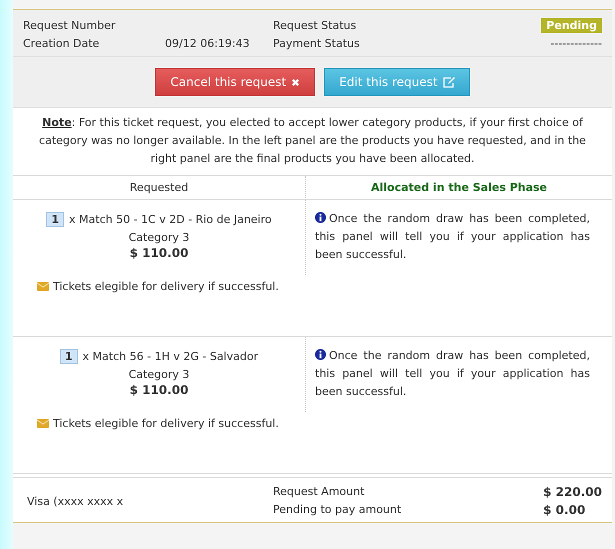 This screenshot has height=549, width=615. Describe the element at coordinates (75, 501) in the screenshot. I see `card-text: Visa (xxxx xxxx x` at that location.